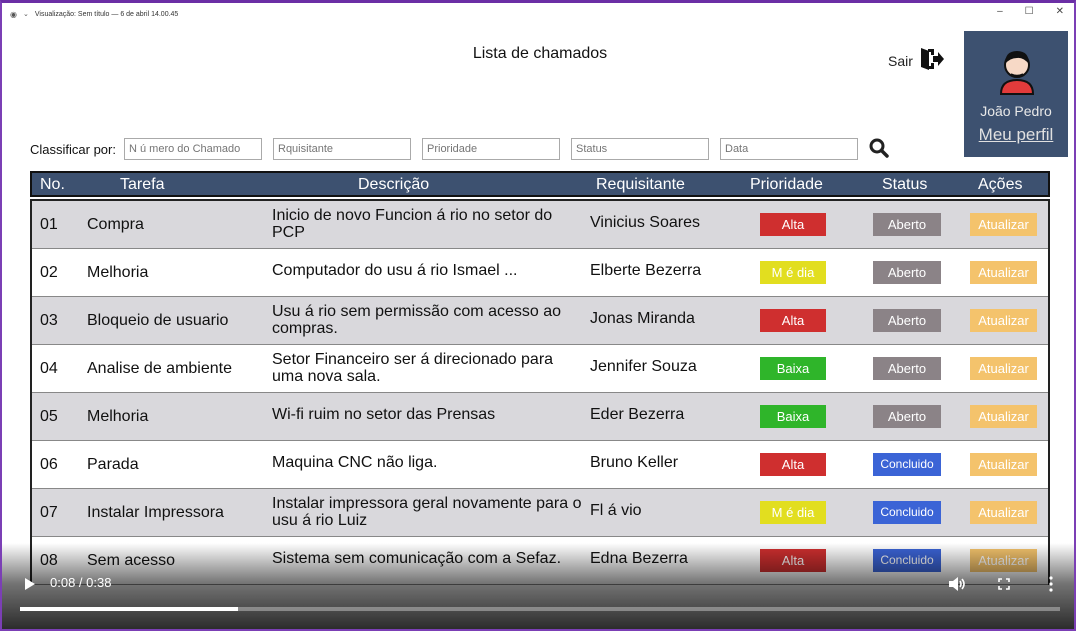 Image resolution: width=1076 pixels, height=631 pixels. Describe the element at coordinates (193, 149) in the screenshot. I see `ticket-number-filter` at that location.